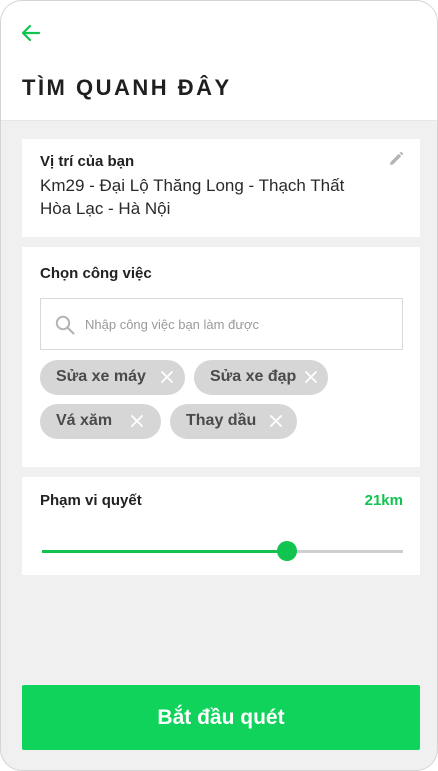 The width and height of the screenshot is (438, 771). What do you see at coordinates (127, 87) in the screenshot?
I see `page-title: TÌM QUANH ĐÂY` at bounding box center [127, 87].